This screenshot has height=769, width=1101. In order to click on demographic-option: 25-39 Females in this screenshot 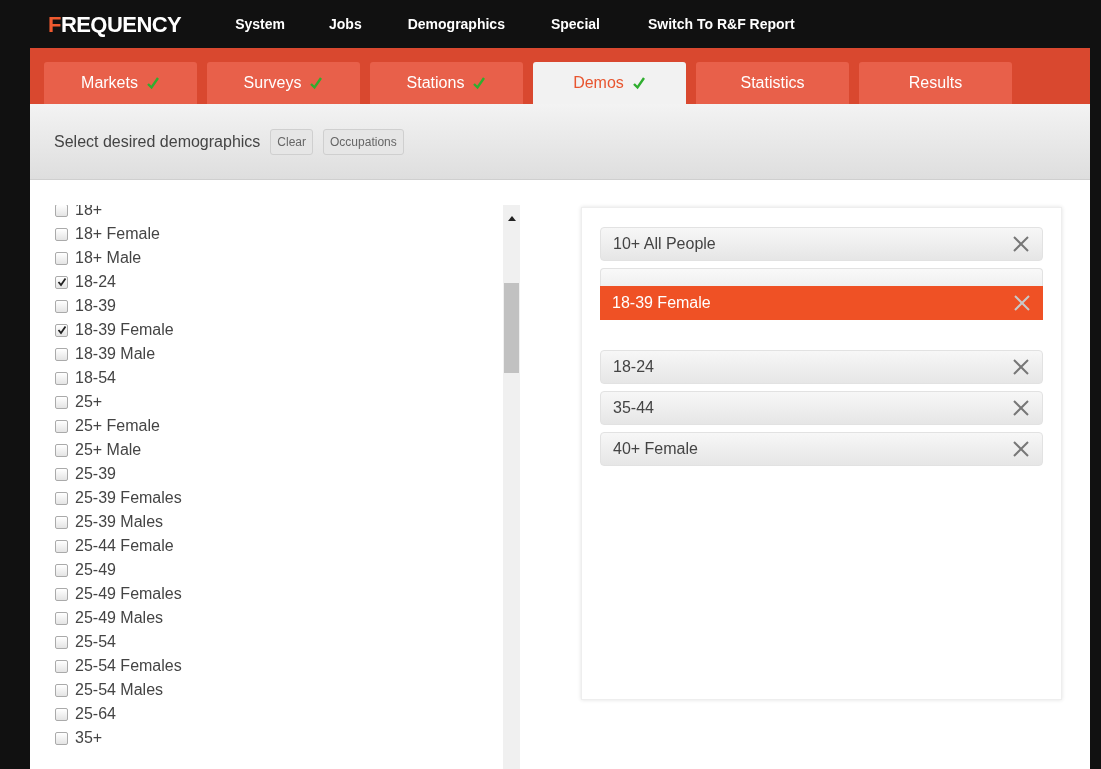, I will do `click(279, 498)`.